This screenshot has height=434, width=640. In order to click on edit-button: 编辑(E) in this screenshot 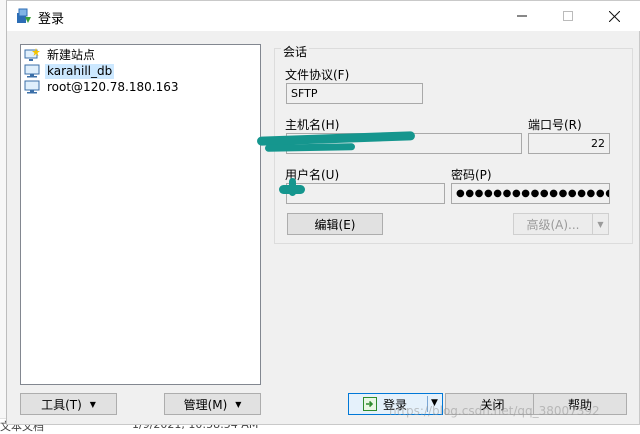, I will do `click(335, 224)`.